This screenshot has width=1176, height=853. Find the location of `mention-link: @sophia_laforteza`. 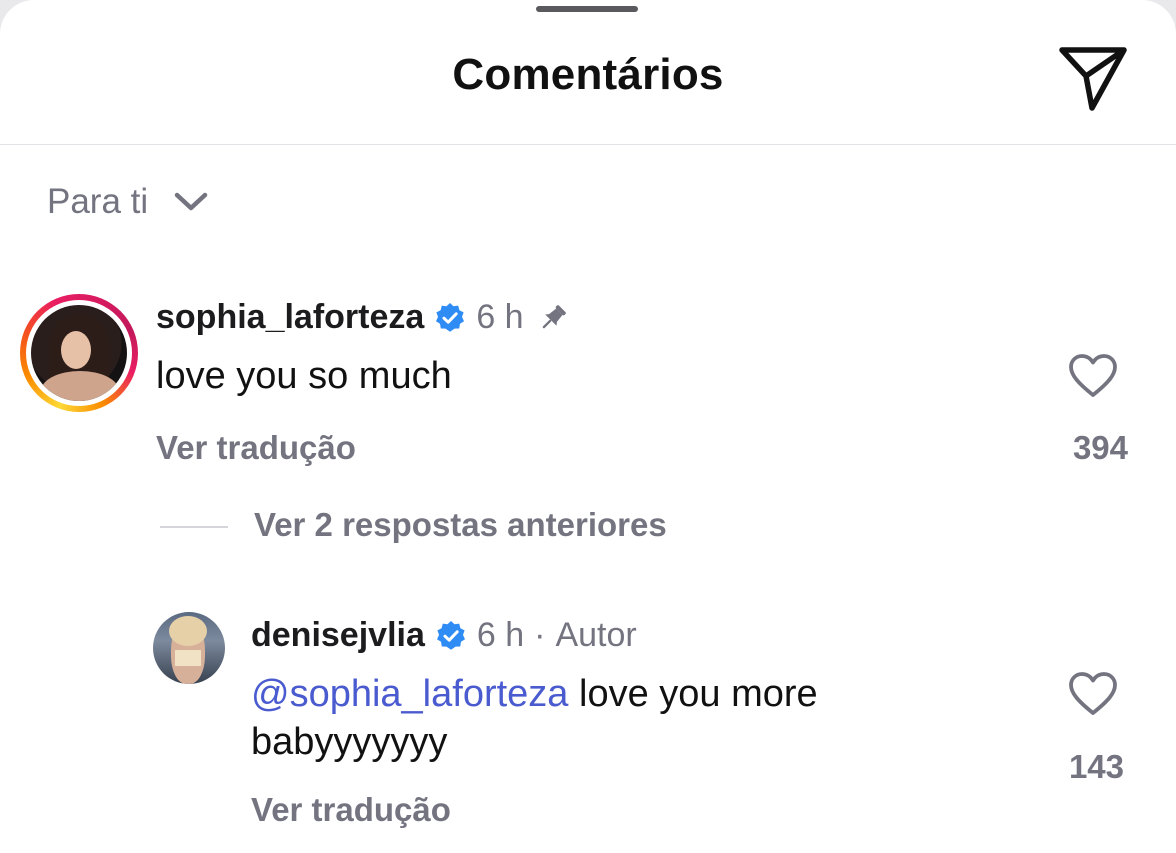

mention-link: @sophia_laforteza is located at coordinates (409, 694).